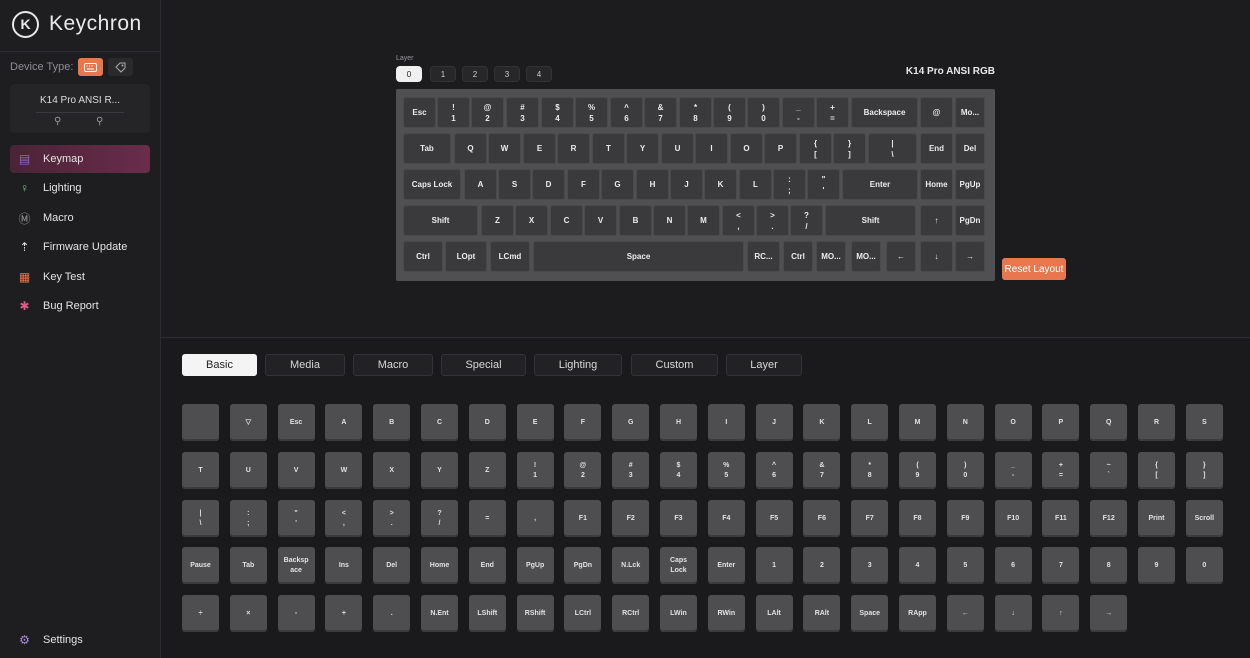 The height and width of the screenshot is (658, 1250). What do you see at coordinates (296, 565) in the screenshot?
I see `palette-key: Backsp ace` at bounding box center [296, 565].